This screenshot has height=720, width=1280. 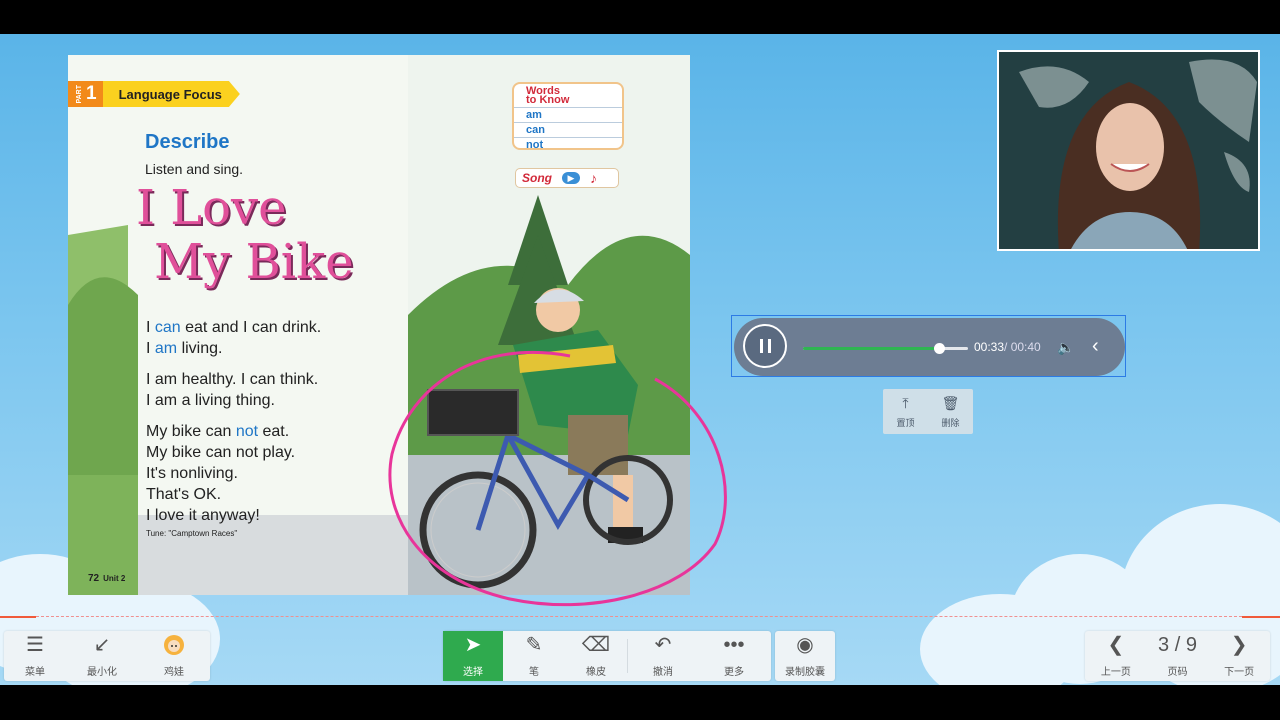 What do you see at coordinates (107, 578) in the screenshot?
I see `page-number: 72 Unit 2` at bounding box center [107, 578].